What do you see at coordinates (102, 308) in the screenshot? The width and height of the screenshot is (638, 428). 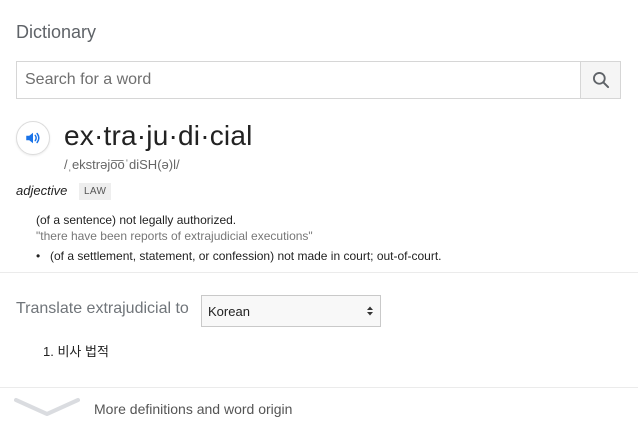 I see `translate-label: Translate extrajudicial to` at bounding box center [102, 308].